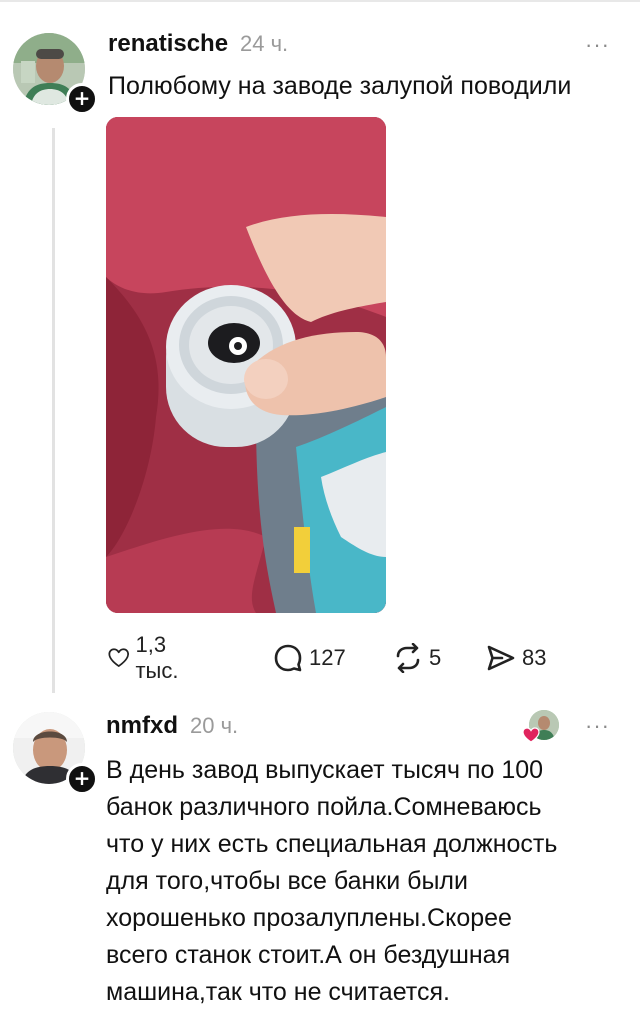 Image resolution: width=640 pixels, height=1017 pixels. I want to click on comment-button: 127, so click(309, 658).